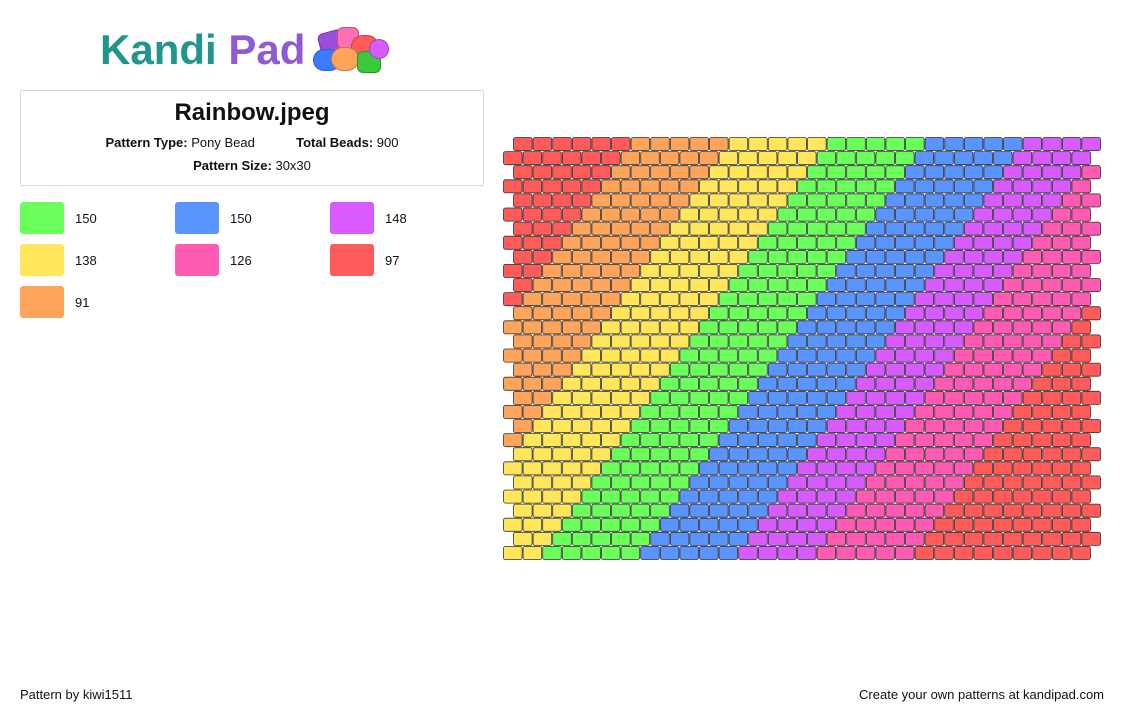  I want to click on pattern-size-value: 30x30, so click(293, 165).